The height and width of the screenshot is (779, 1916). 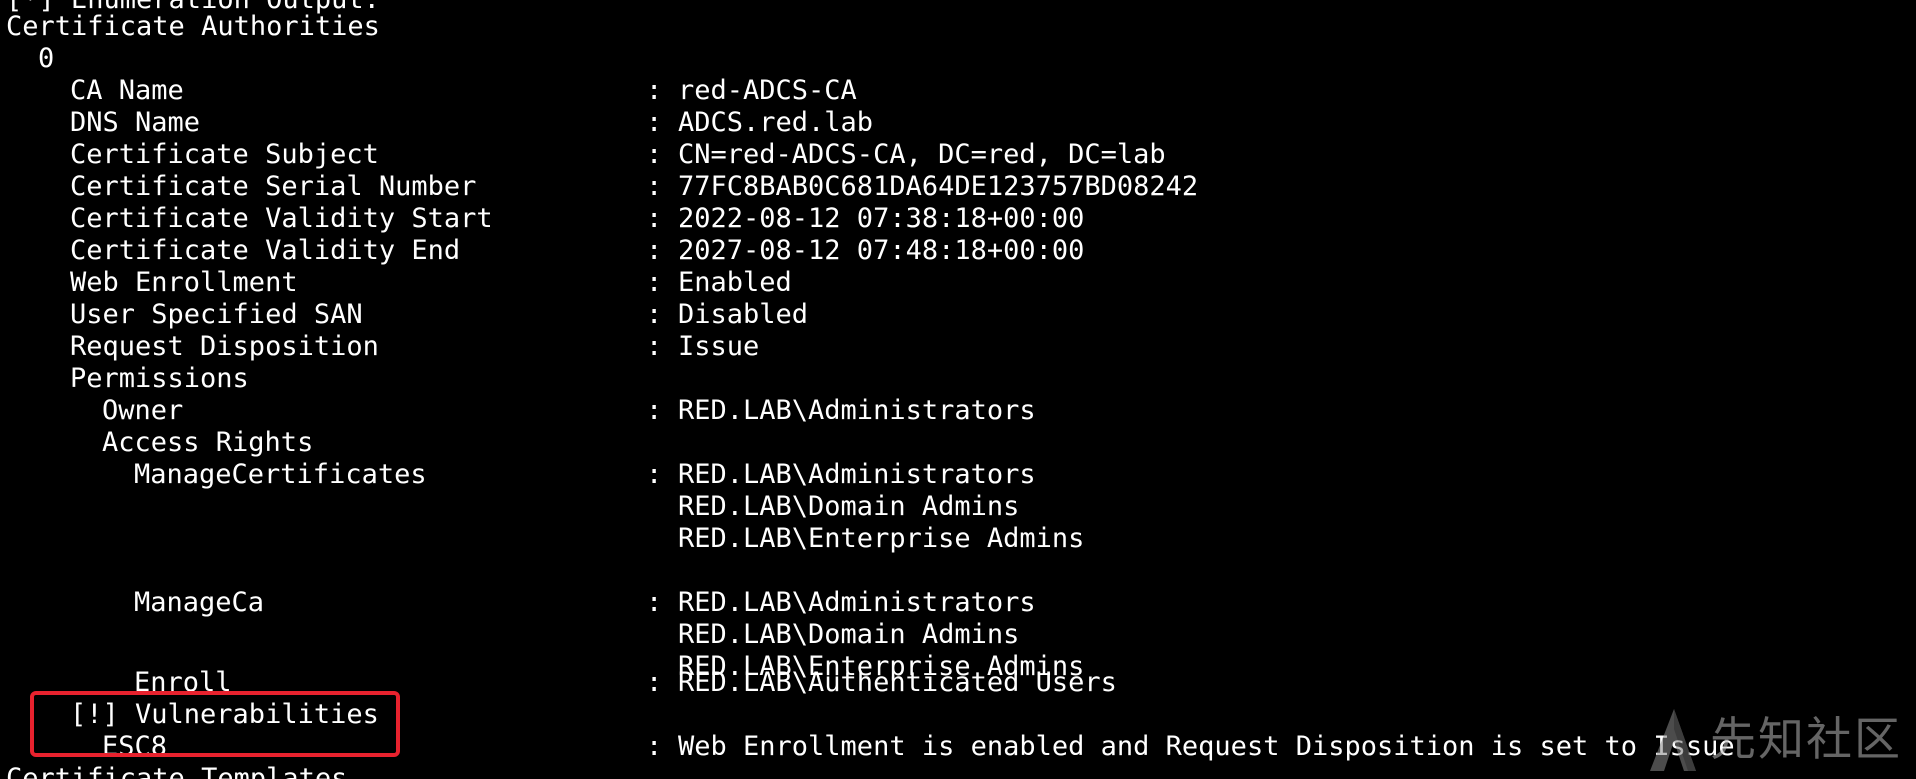 What do you see at coordinates (436, 123) in the screenshot?
I see `dns-name-row: DNS Name : ADCS.red.lab` at bounding box center [436, 123].